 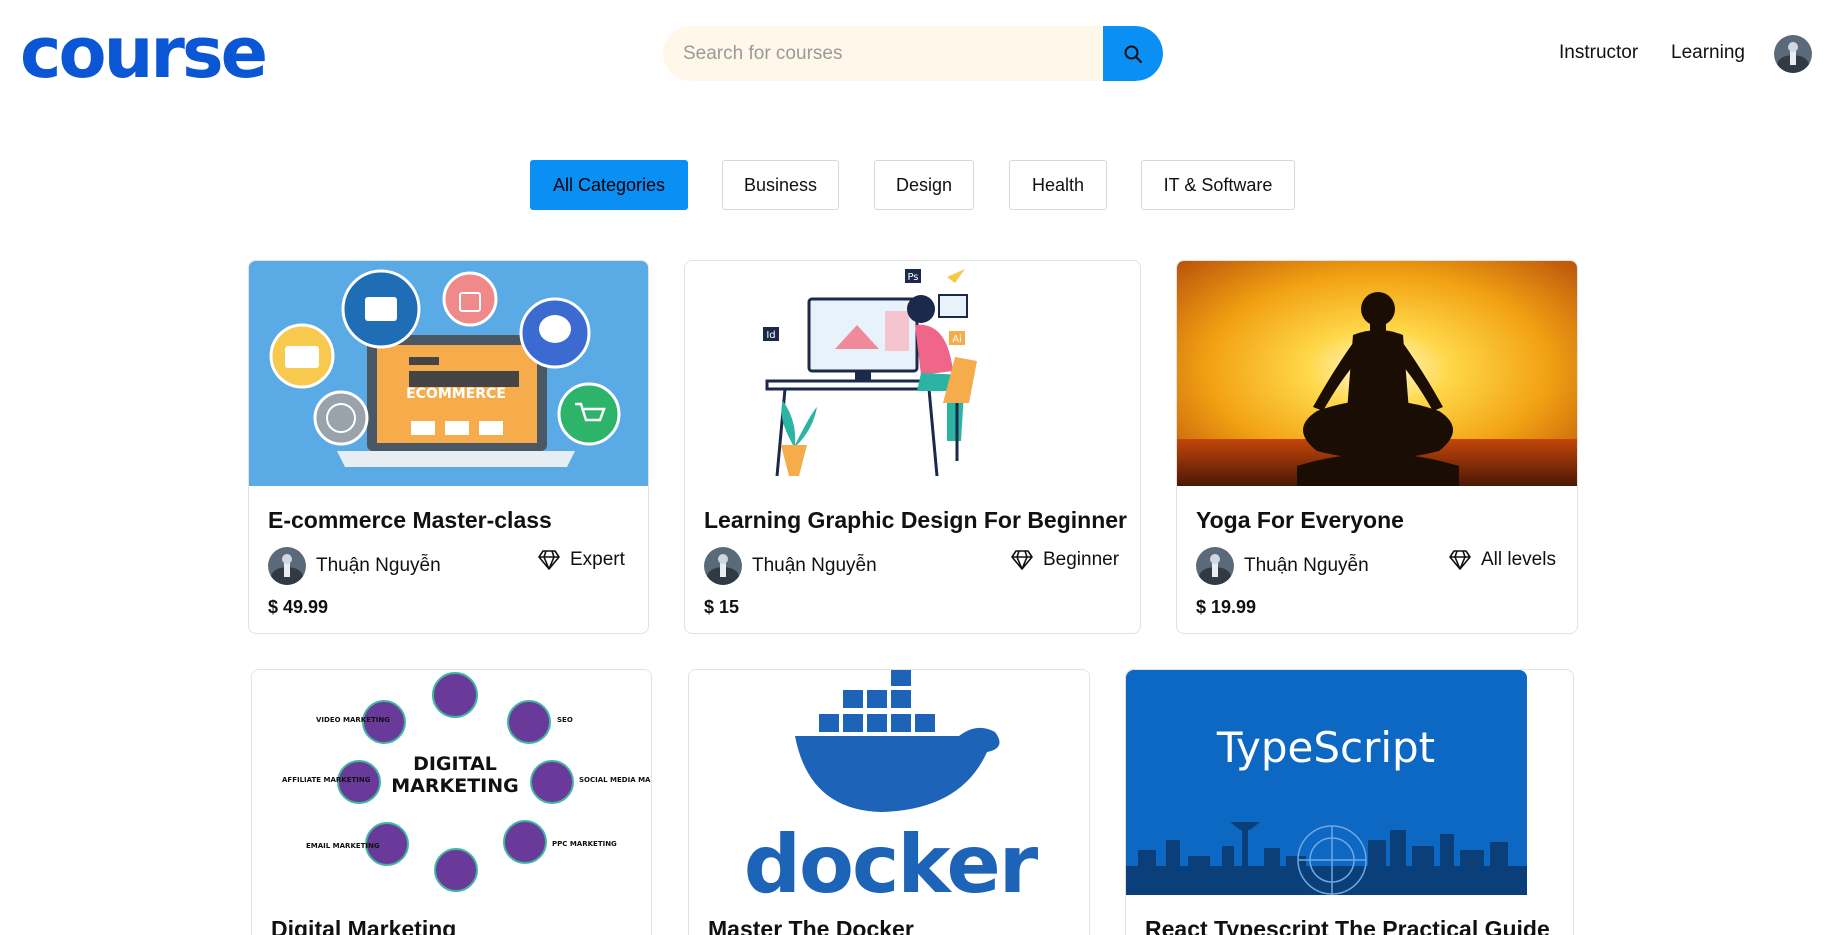 What do you see at coordinates (456, 394) in the screenshot?
I see `ecommerce-label: ECOMMERCE` at bounding box center [456, 394].